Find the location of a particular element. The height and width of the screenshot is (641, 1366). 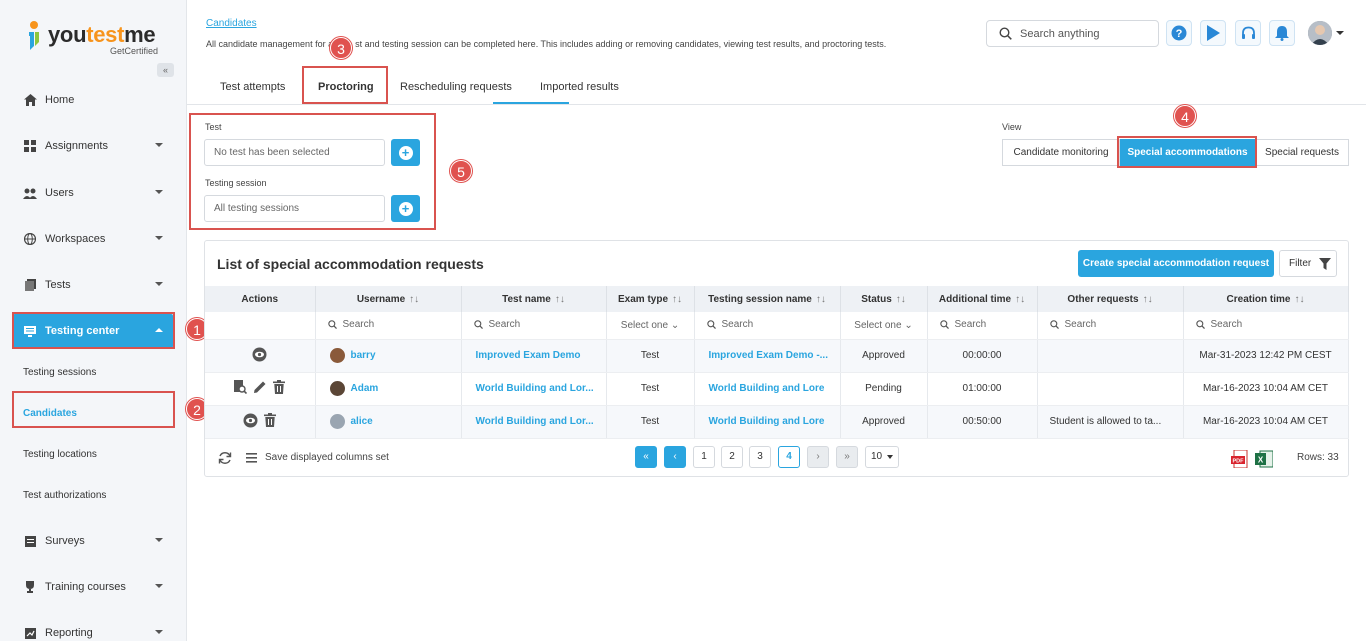

column-header-test-name: Test name ↑↓ is located at coordinates (534, 299).